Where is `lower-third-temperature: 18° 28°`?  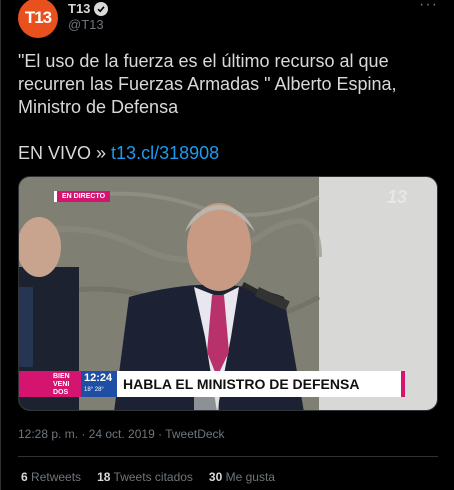 lower-third-temperature: 18° 28° is located at coordinates (94, 390).